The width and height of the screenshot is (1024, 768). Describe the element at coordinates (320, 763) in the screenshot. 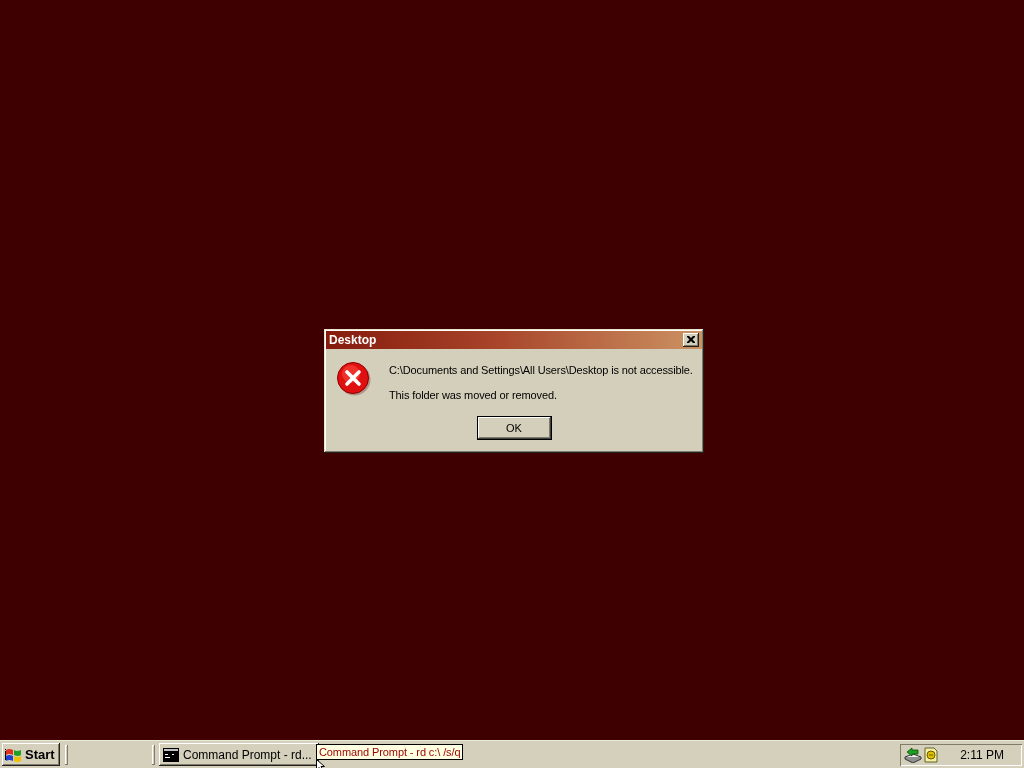

I see `cursor-icon` at that location.